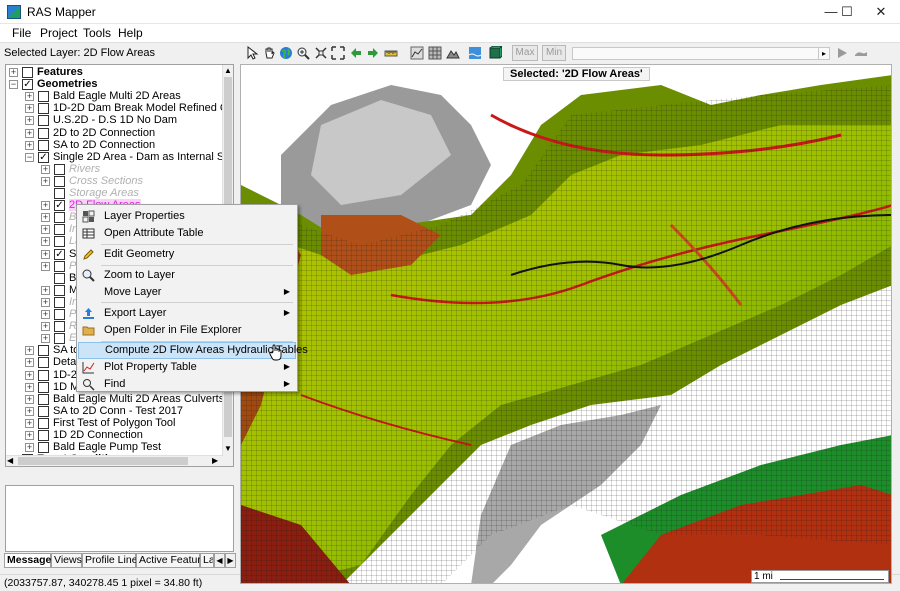 The height and width of the screenshot is (591, 900). What do you see at coordinates (187, 330) in the screenshot?
I see `menu-open-folder: Open Folder in File Explorer` at bounding box center [187, 330].